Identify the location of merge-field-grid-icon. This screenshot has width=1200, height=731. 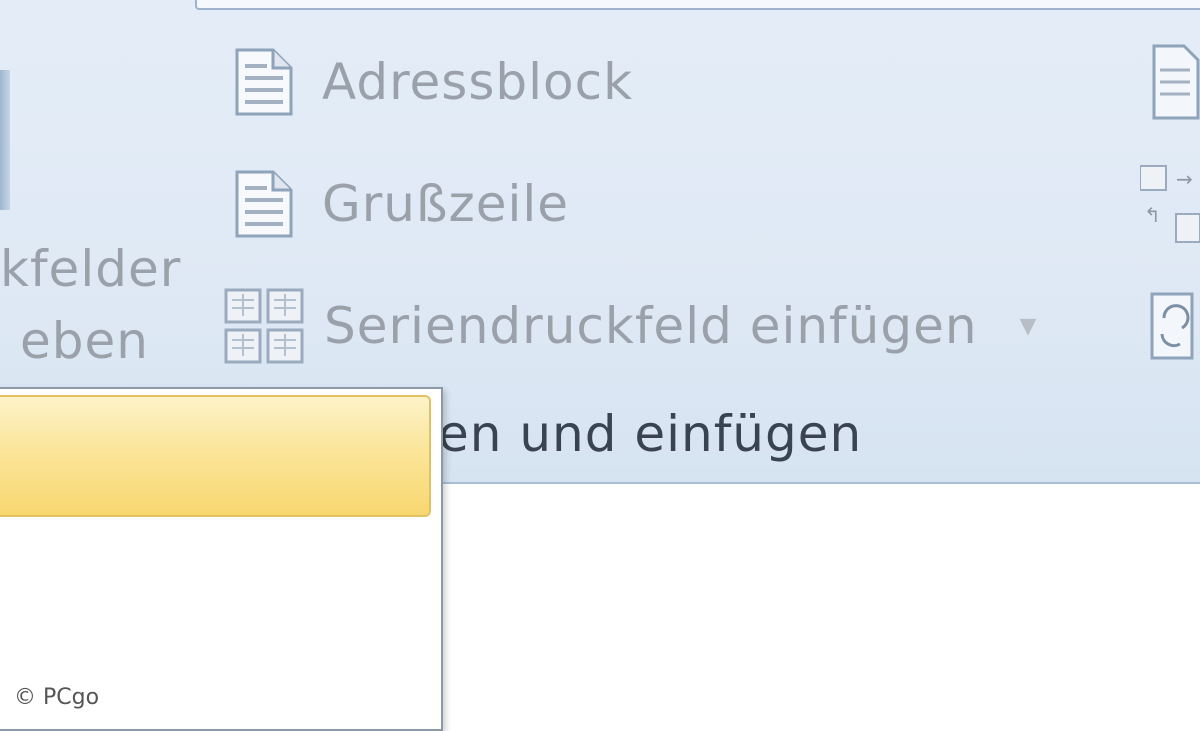
(264, 326).